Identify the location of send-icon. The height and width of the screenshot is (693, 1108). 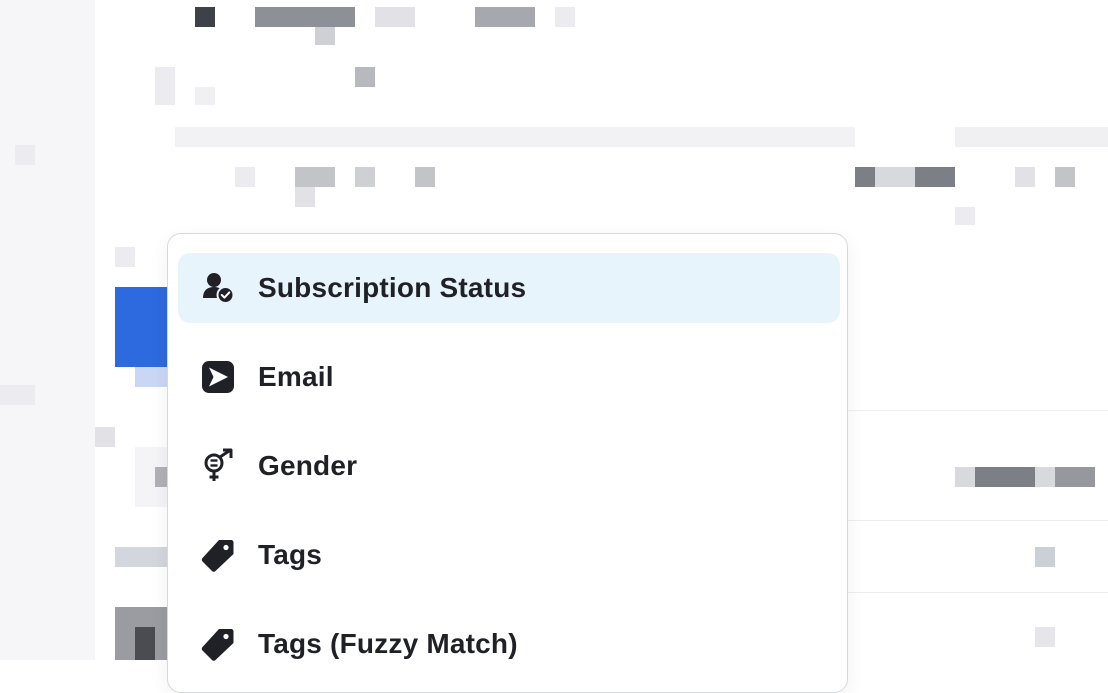
(218, 377).